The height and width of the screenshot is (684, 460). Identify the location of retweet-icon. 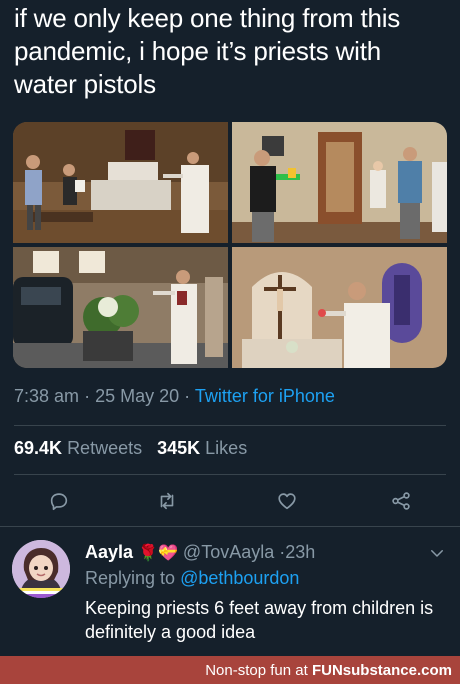
(167, 501).